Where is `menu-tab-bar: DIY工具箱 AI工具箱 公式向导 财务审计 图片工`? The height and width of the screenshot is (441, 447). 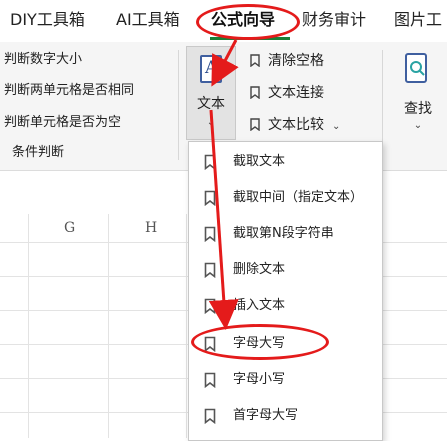 menu-tab-bar: DIY工具箱 AI工具箱 公式向导 财务审计 图片工 is located at coordinates (223, 21).